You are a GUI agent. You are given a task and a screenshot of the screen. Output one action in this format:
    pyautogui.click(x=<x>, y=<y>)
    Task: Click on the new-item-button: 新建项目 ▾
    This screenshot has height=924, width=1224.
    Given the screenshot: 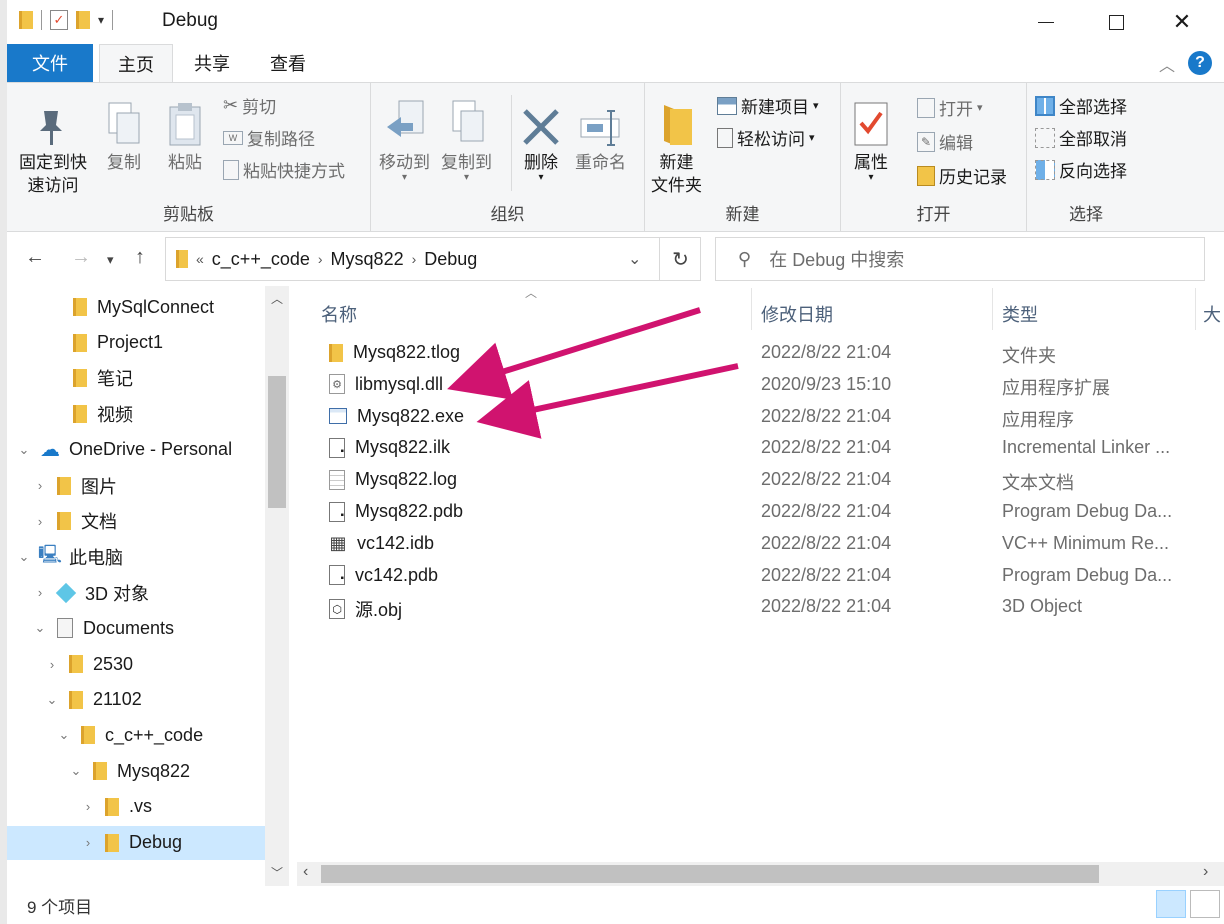 What is the action you would take?
    pyautogui.click(x=768, y=105)
    